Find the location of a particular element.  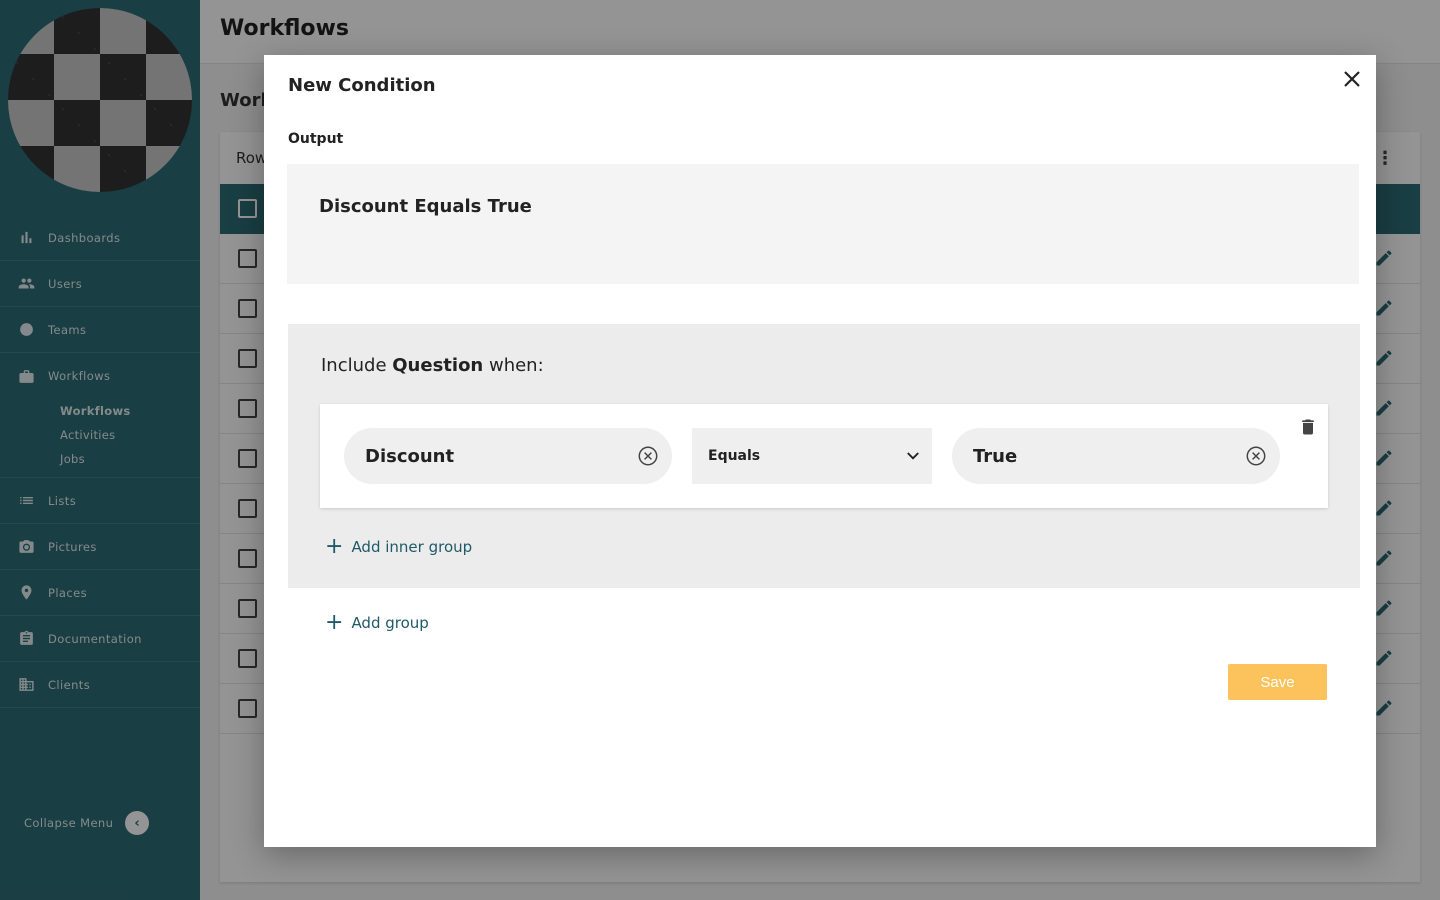

operator-select: Equals is located at coordinates (812, 456).